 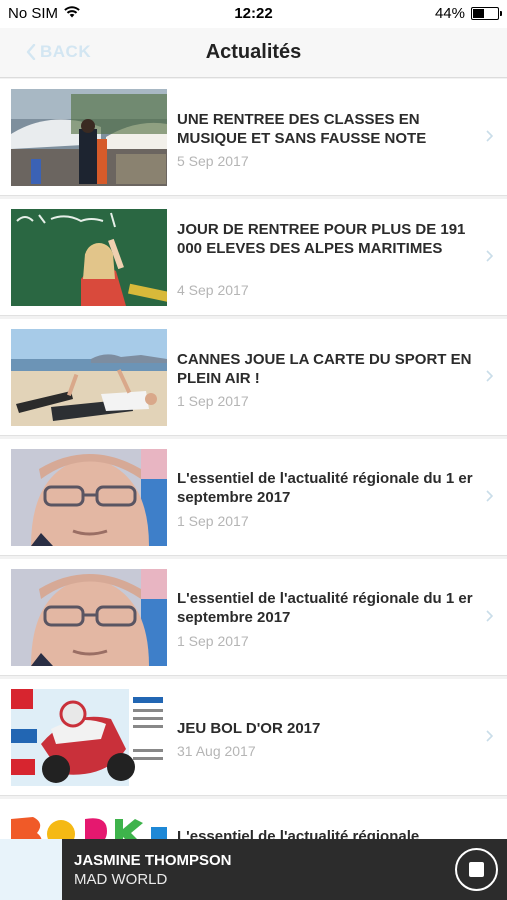 What do you see at coordinates (89, 737) in the screenshot?
I see `news-thumbnail-motorbike-race` at bounding box center [89, 737].